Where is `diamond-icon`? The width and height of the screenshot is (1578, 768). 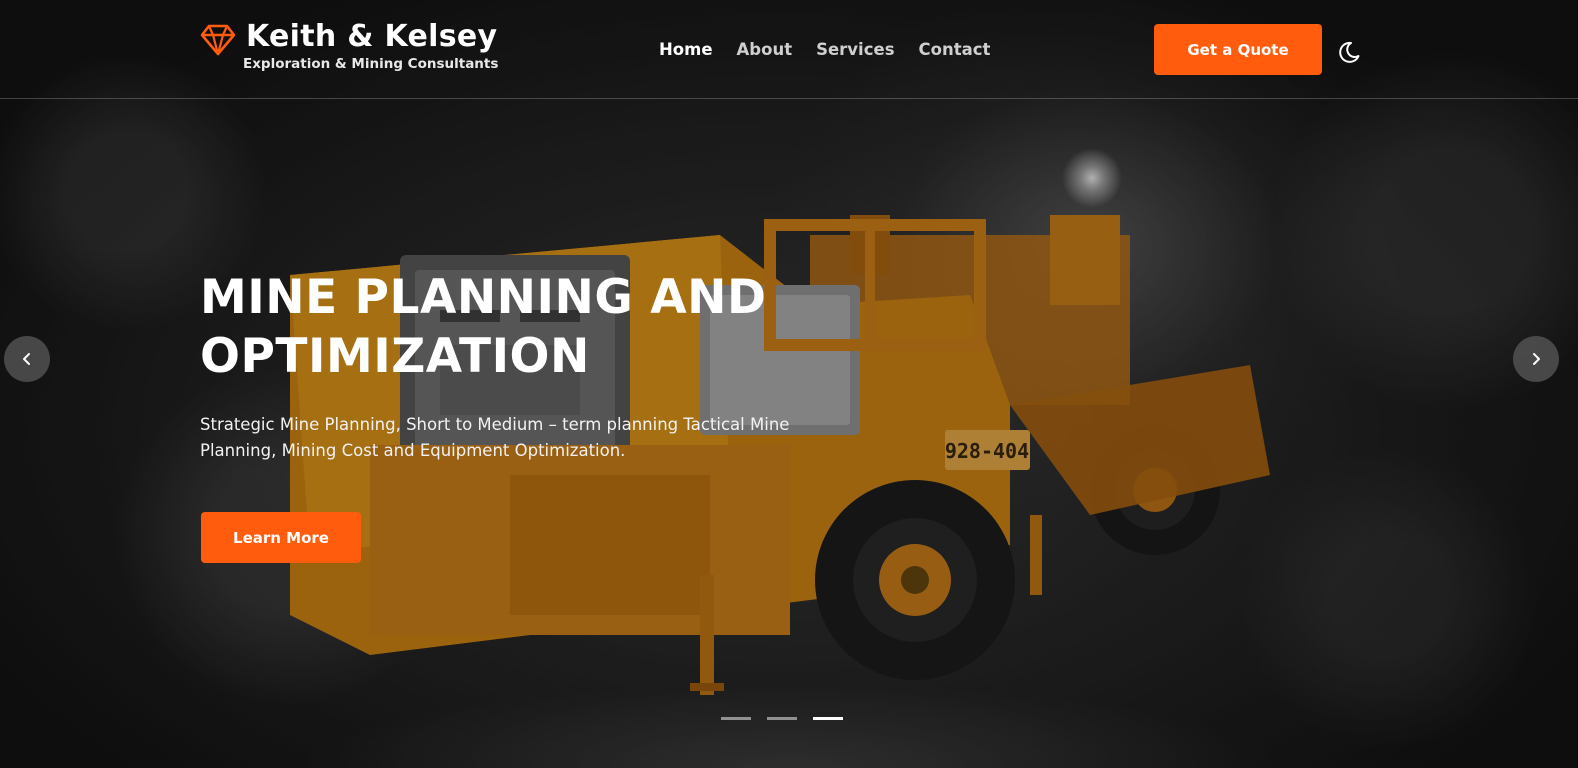 diamond-icon is located at coordinates (218, 40).